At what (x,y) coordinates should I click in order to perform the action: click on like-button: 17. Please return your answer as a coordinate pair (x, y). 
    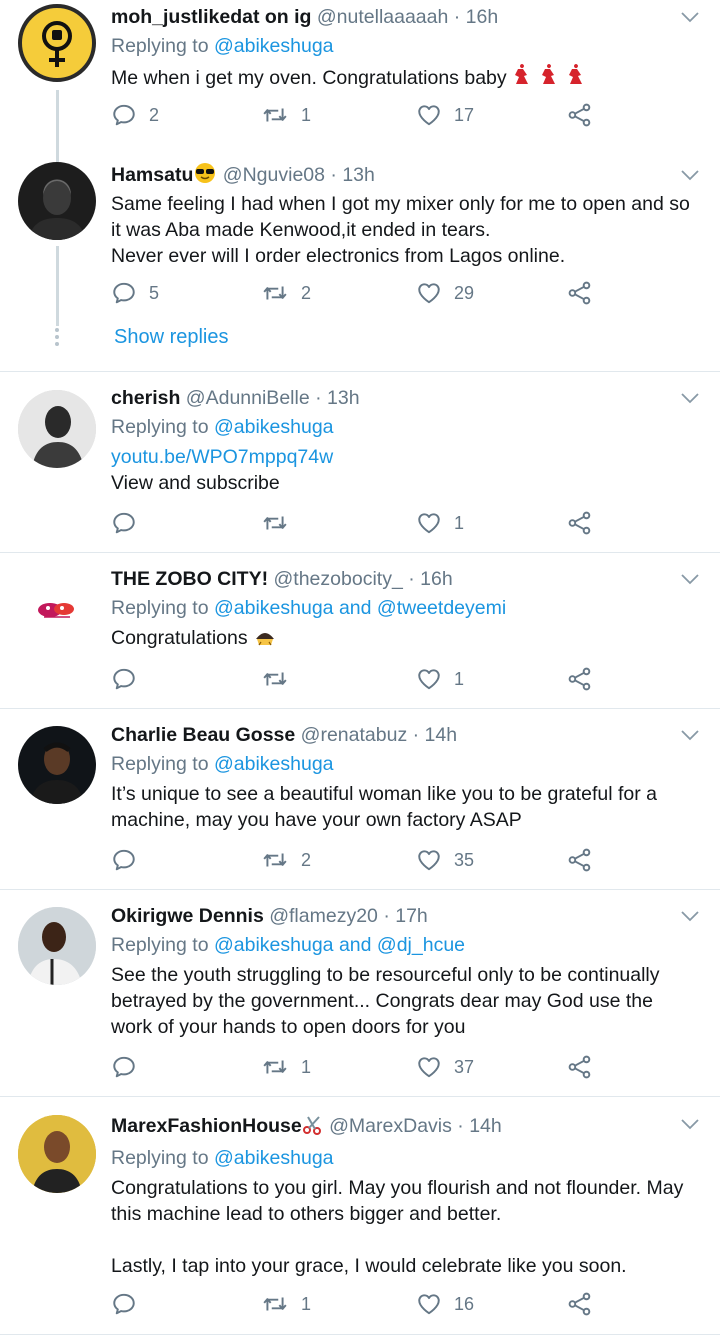
    Looking at the image, I should click on (445, 115).